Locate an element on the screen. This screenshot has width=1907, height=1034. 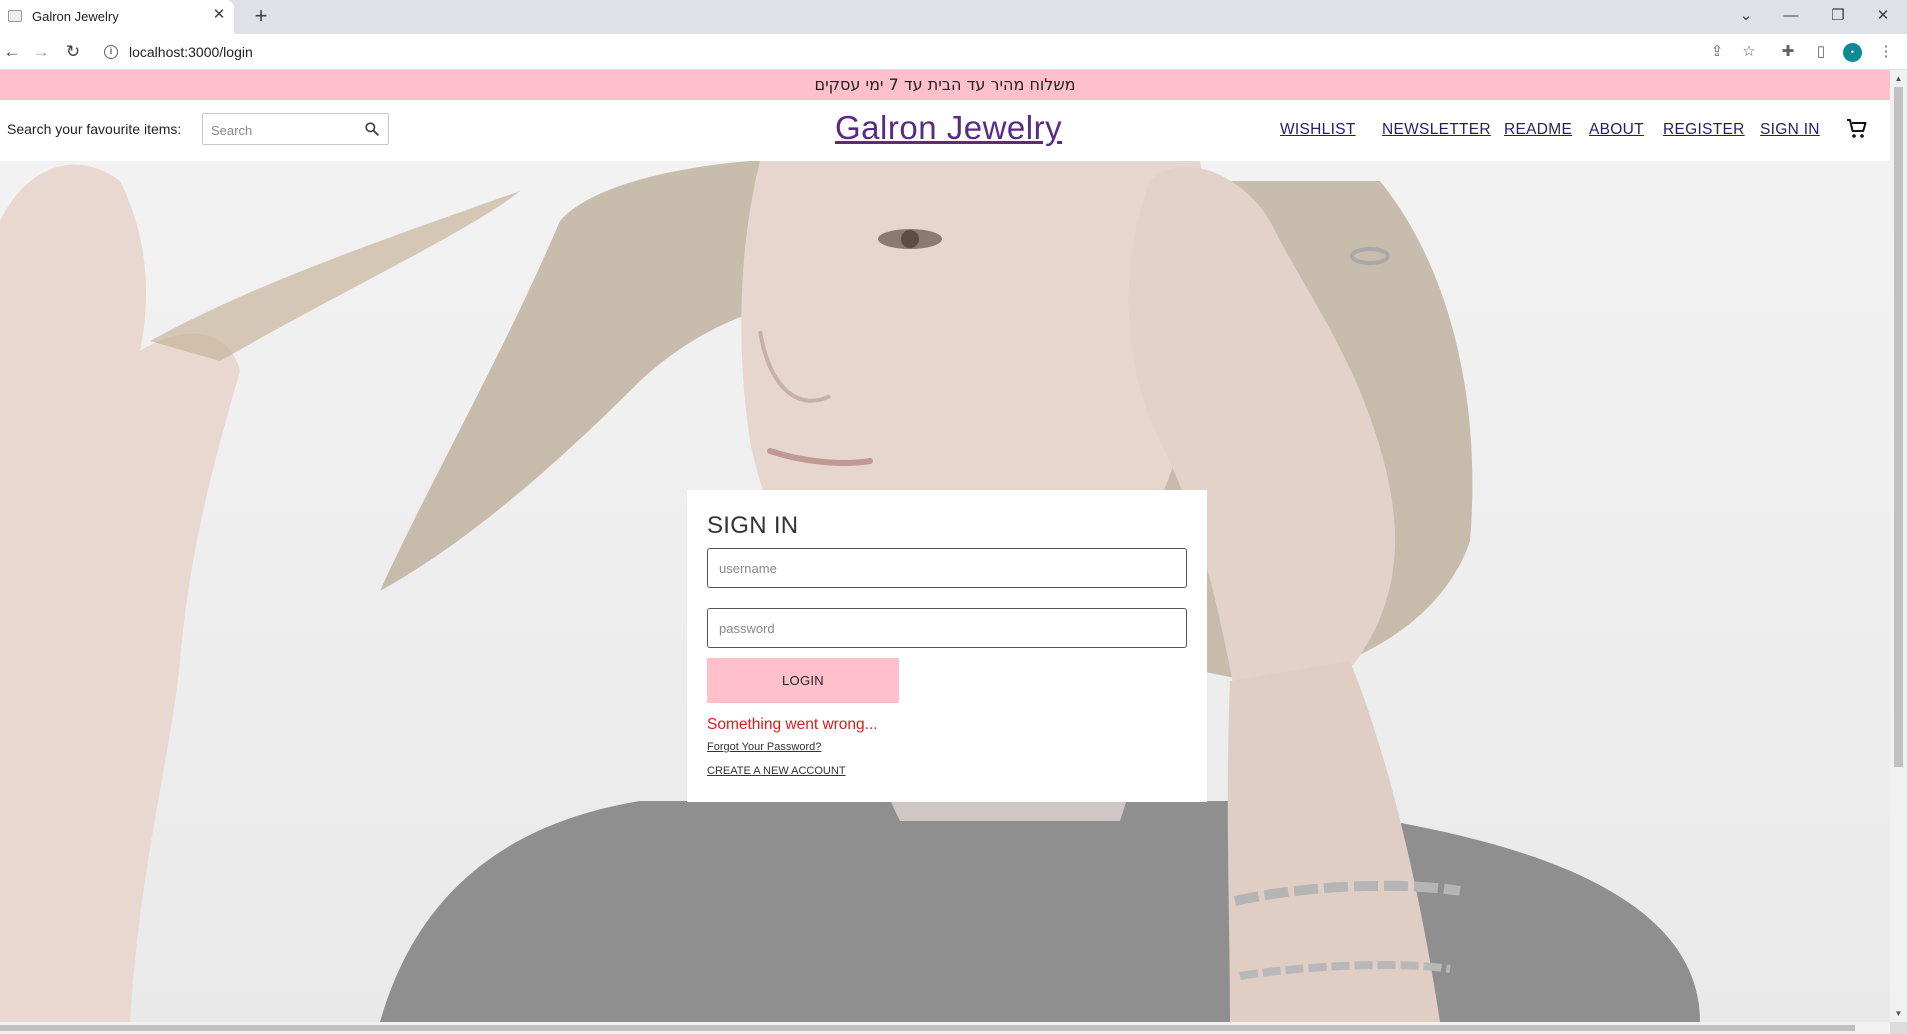
username-field-wrapper is located at coordinates (947, 568).